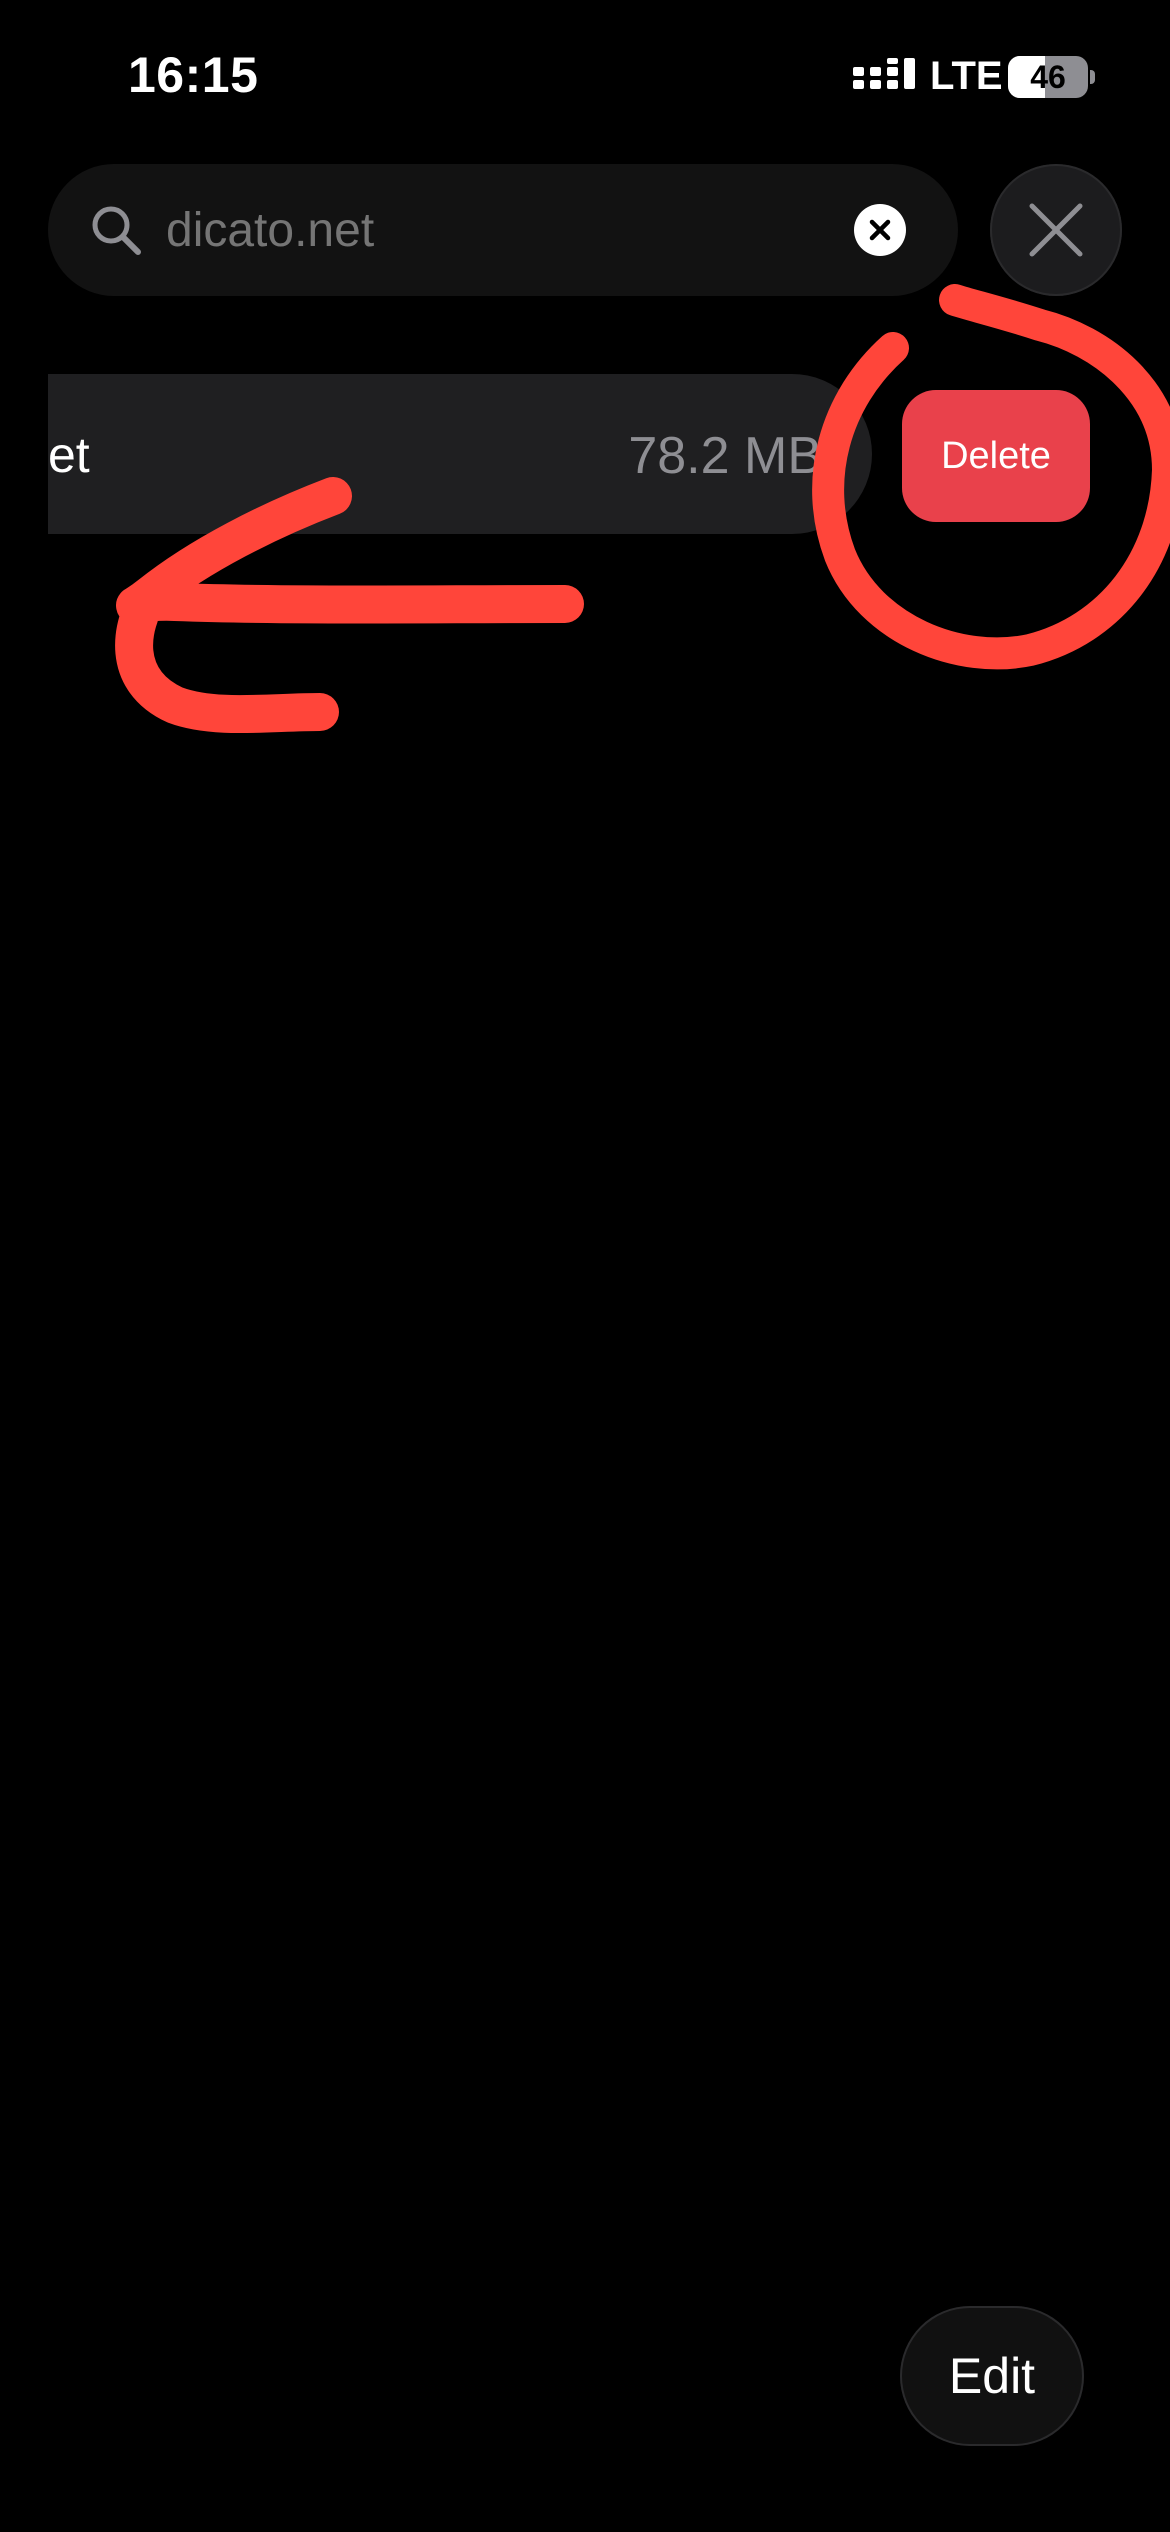  What do you see at coordinates (992, 2376) in the screenshot?
I see `edit-button: Edit` at bounding box center [992, 2376].